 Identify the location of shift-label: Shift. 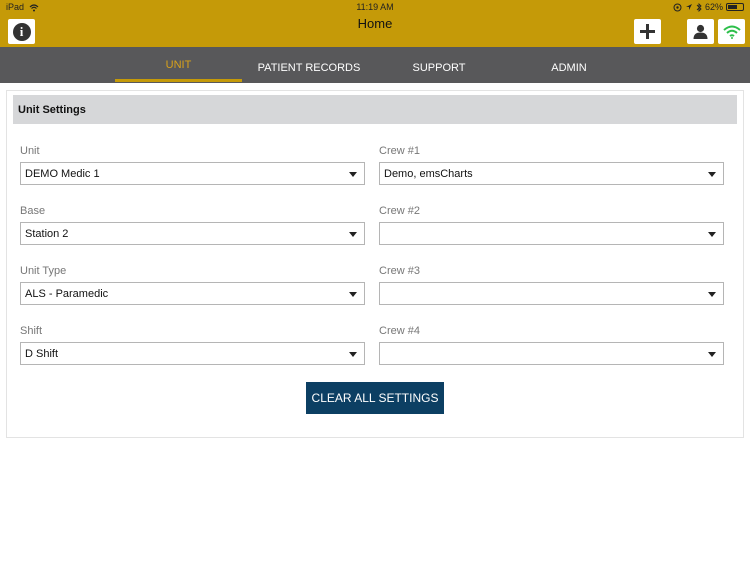
(31, 331).